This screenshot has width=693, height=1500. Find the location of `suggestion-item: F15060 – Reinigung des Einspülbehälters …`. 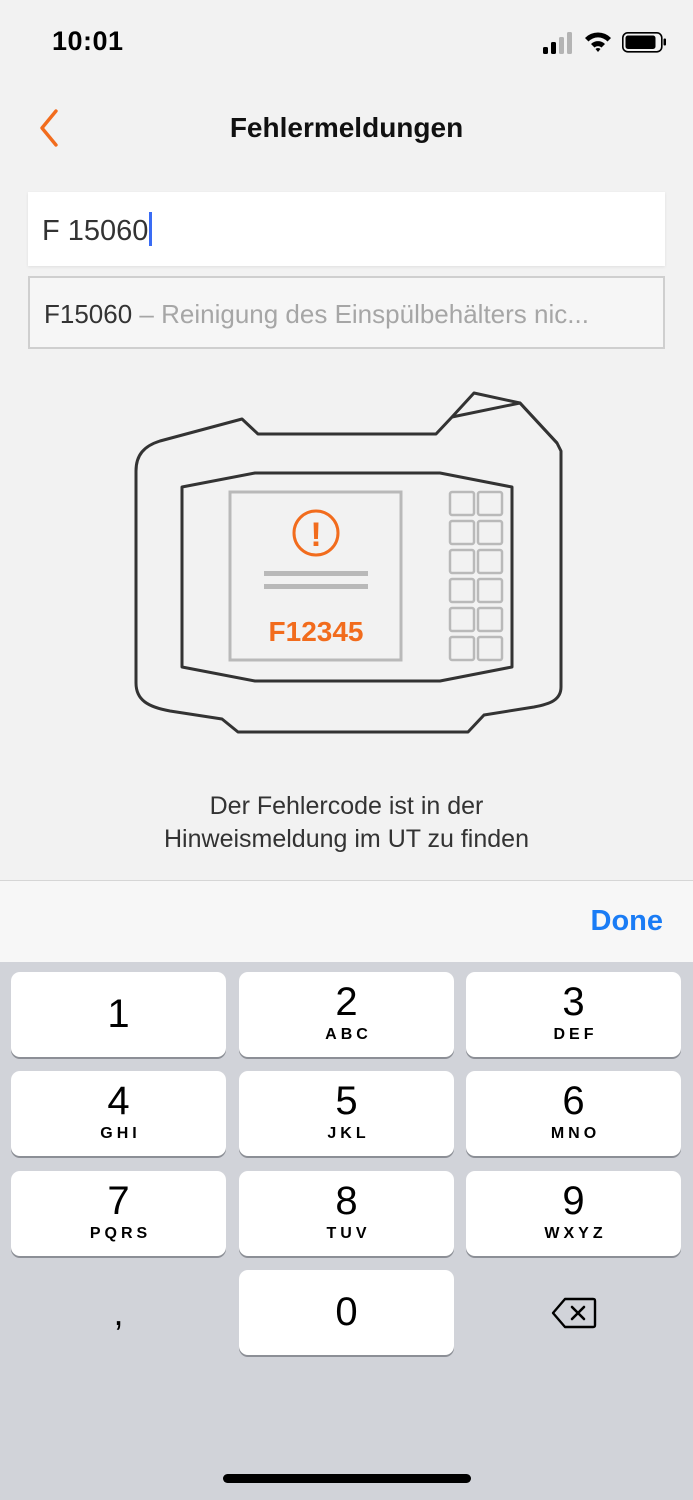

suggestion-item: F15060 – Reinigung des Einspülbehälters … is located at coordinates (346, 312).